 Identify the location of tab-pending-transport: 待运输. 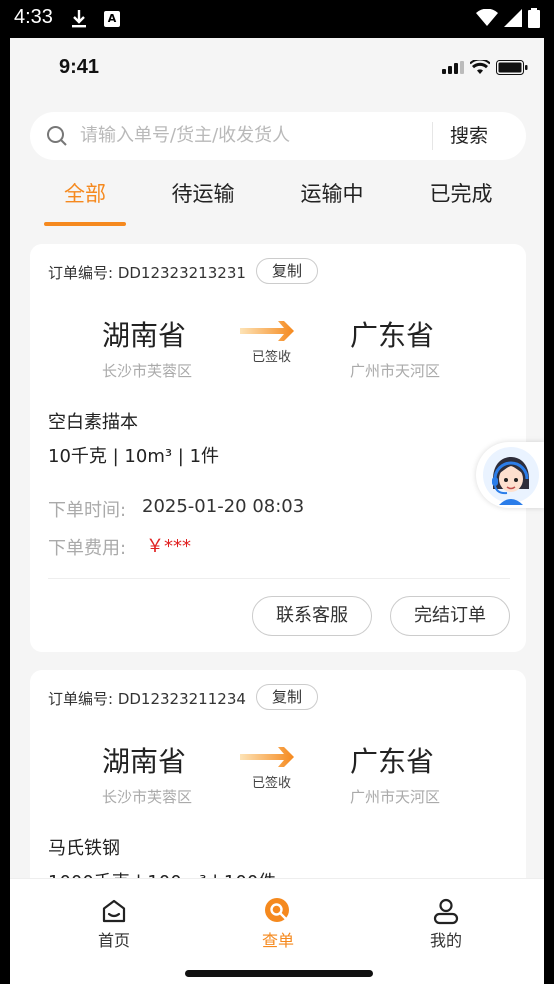
(203, 193).